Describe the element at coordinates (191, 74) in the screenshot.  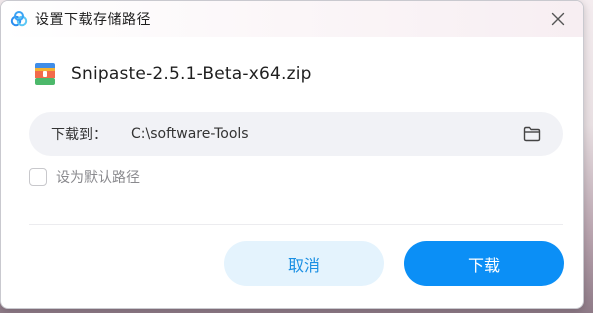
I see `file-name: Snipaste-2.5.1-Beta-x64.zip` at that location.